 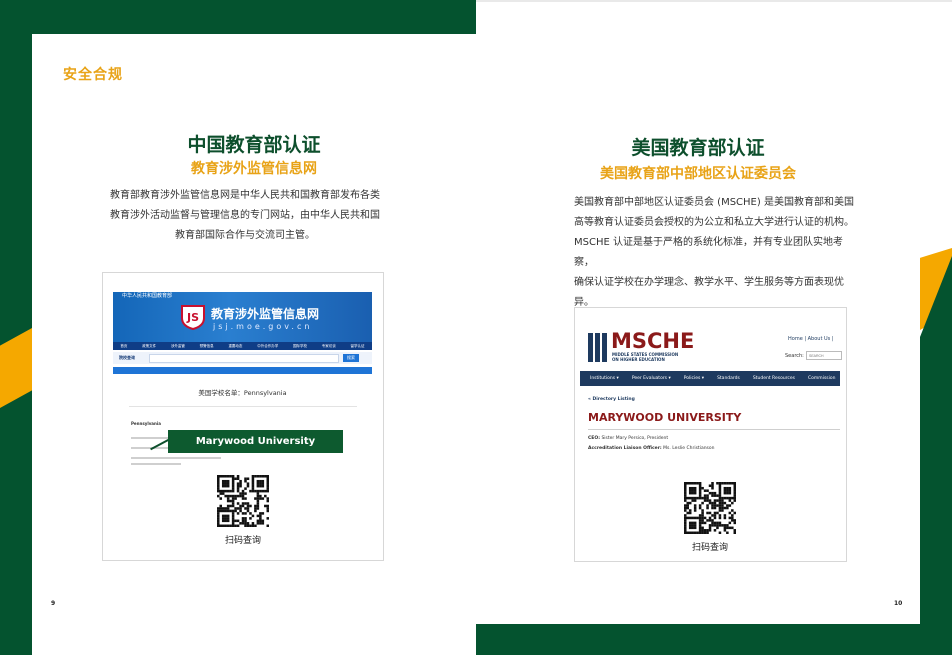 What do you see at coordinates (714, 222) in the screenshot?
I see `right-paragraph-line: 高等教育认证委员会授权的为公立和私立大学进行认证的机构。` at bounding box center [714, 222].